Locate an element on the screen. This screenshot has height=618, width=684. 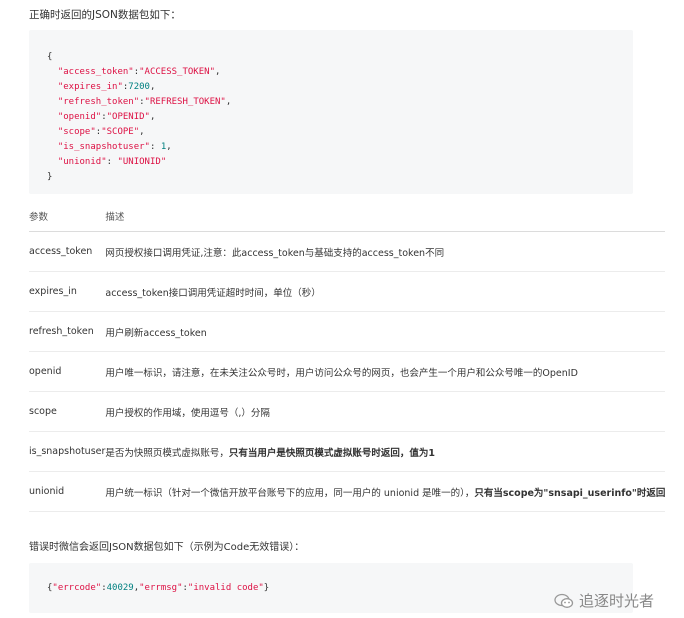
desc-bold-text: 只有当scope为"snsapi_userinfo"时返回 is located at coordinates (570, 493).